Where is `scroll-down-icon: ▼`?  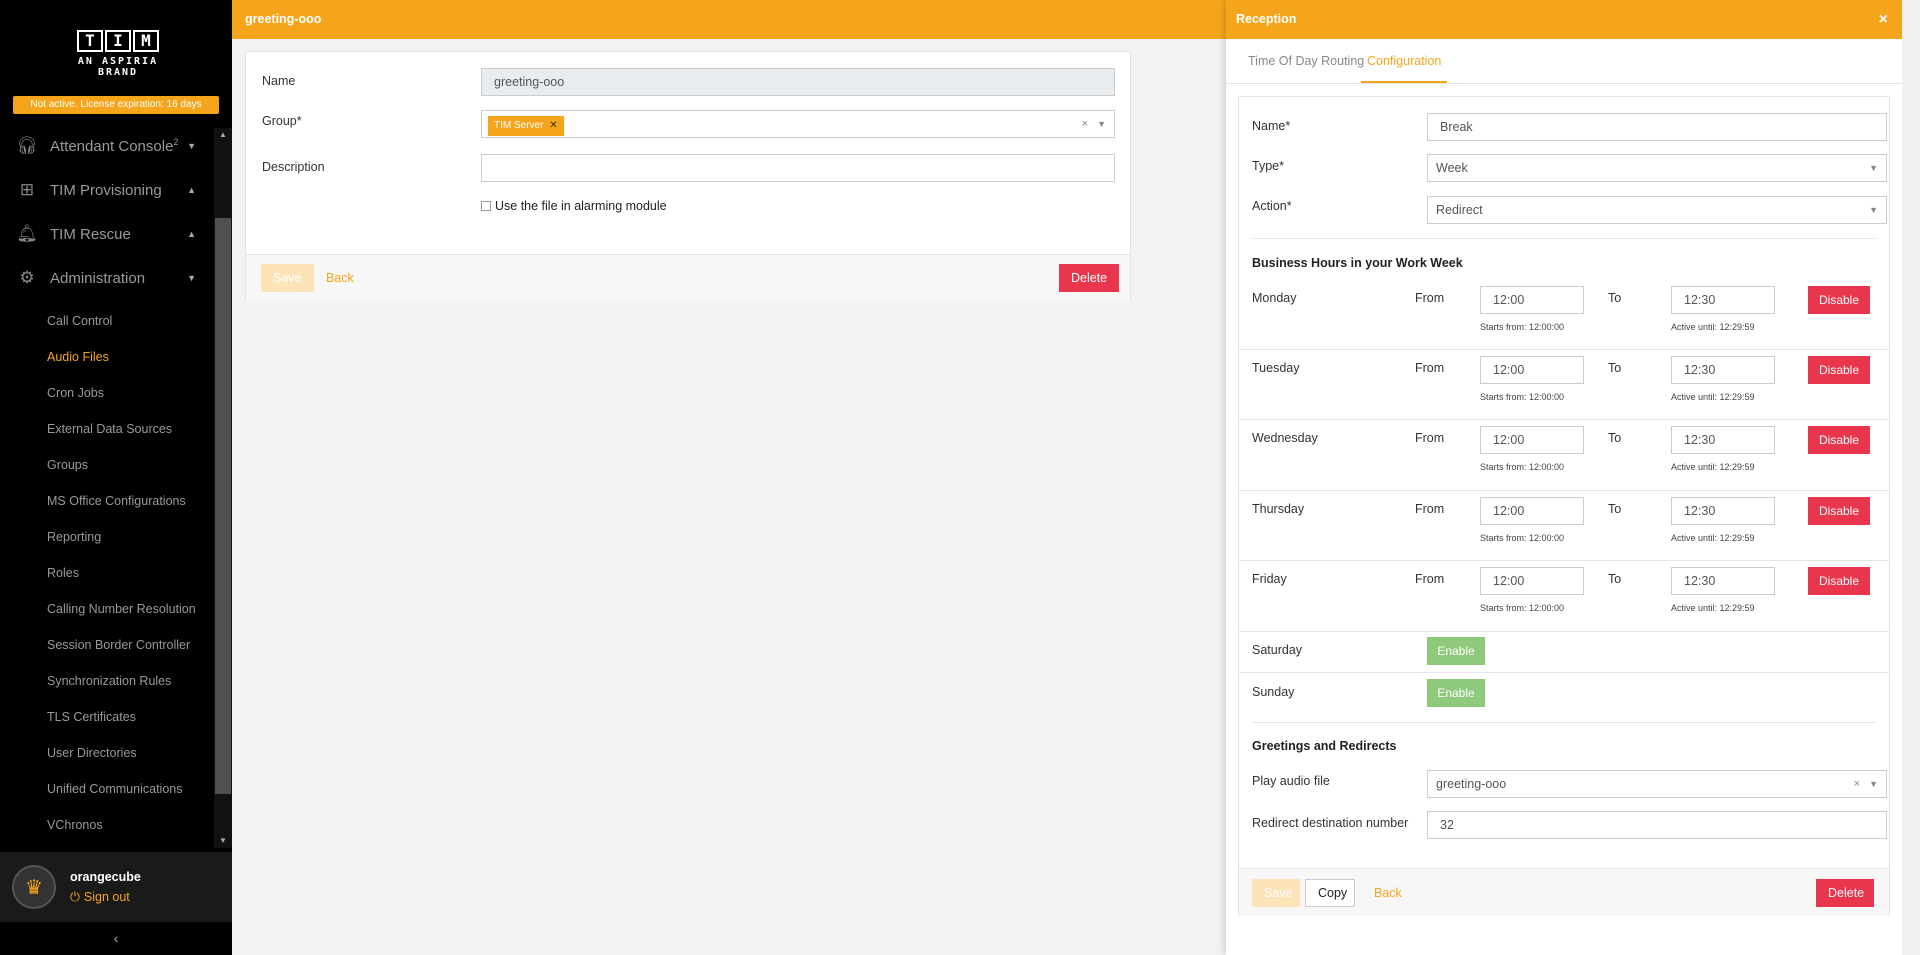 scroll-down-icon: ▼ is located at coordinates (223, 841).